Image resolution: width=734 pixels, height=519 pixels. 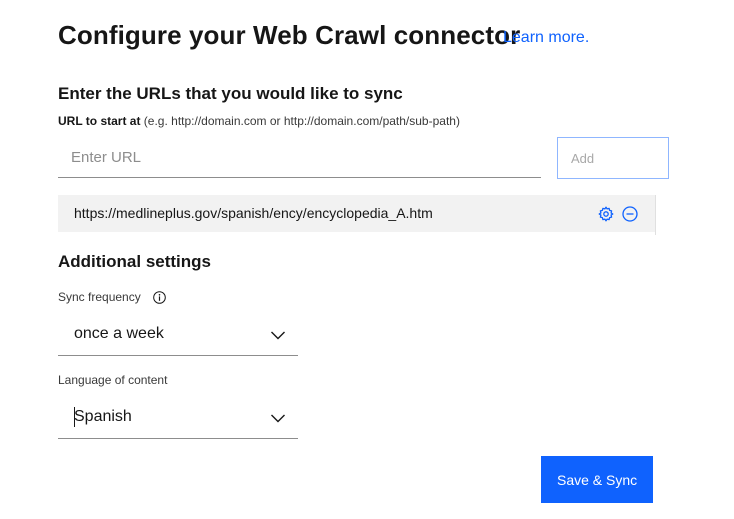 What do you see at coordinates (606, 214) in the screenshot?
I see `gear-icon` at bounding box center [606, 214].